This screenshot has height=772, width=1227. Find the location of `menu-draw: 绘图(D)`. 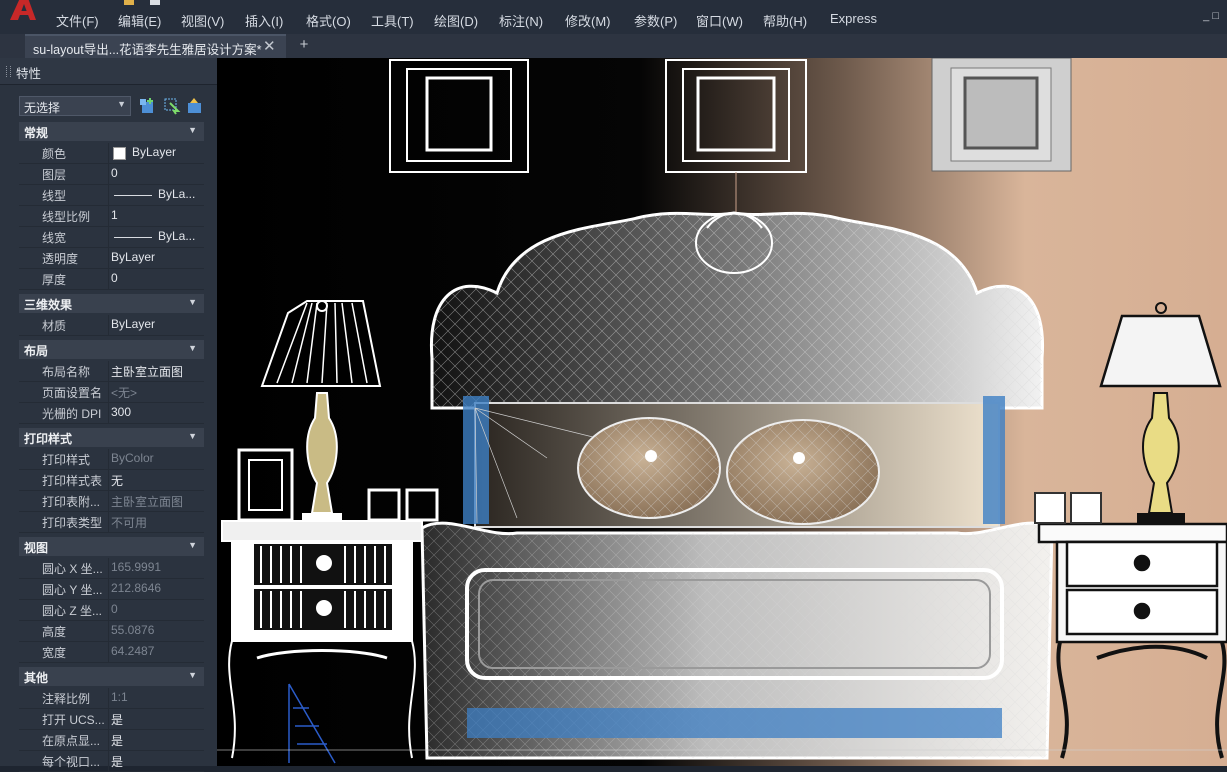

menu-draw: 绘图(D) is located at coordinates (456, 20).